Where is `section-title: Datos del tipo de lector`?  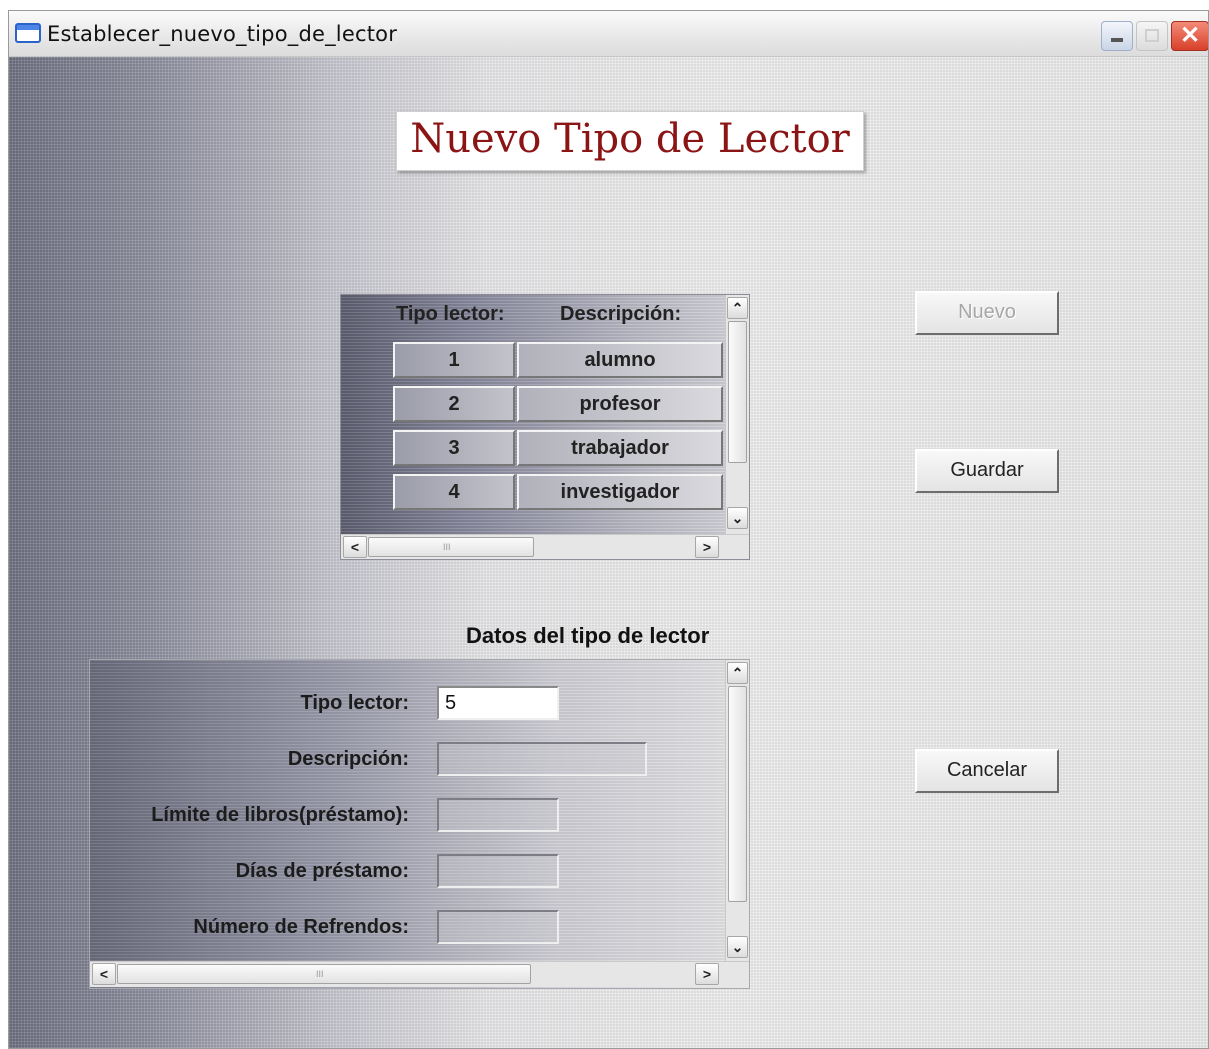 section-title: Datos del tipo de lector is located at coordinates (588, 635).